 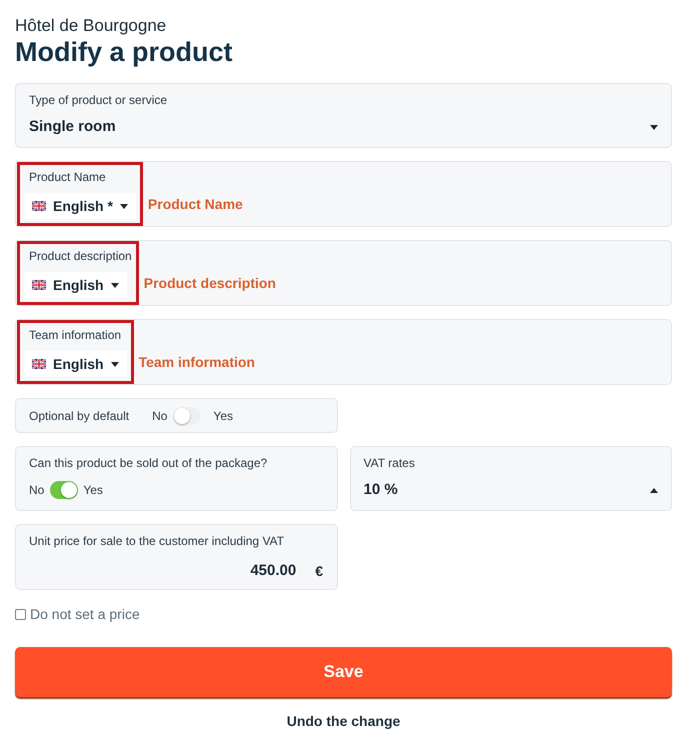 What do you see at coordinates (195, 204) in the screenshot?
I see `annotation-text: Product Name` at bounding box center [195, 204].